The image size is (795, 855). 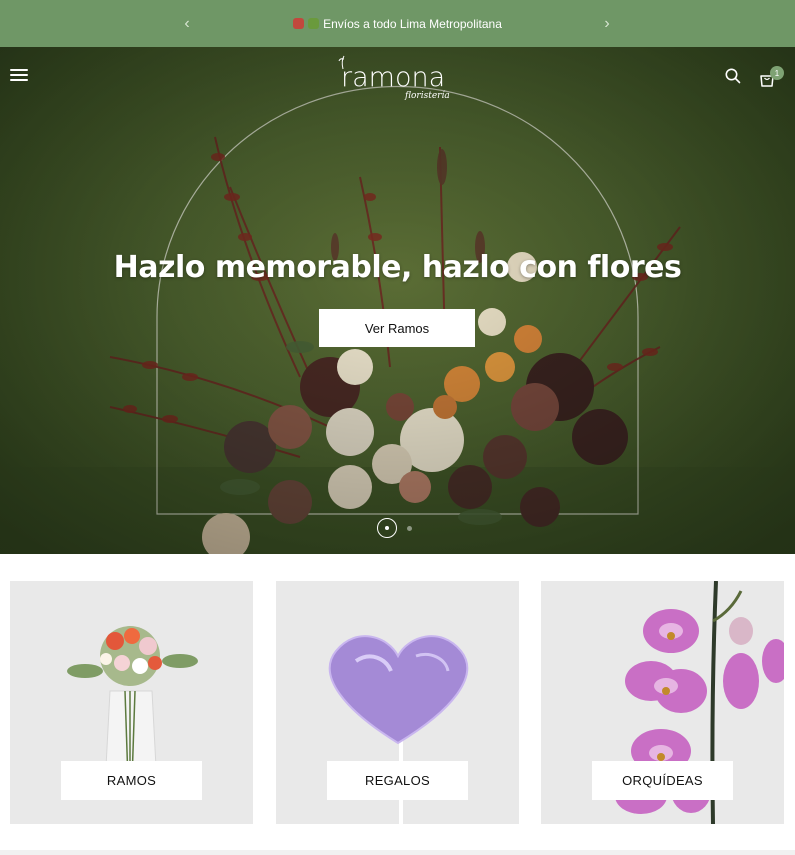 I want to click on menu-icon, so click(x=19, y=75).